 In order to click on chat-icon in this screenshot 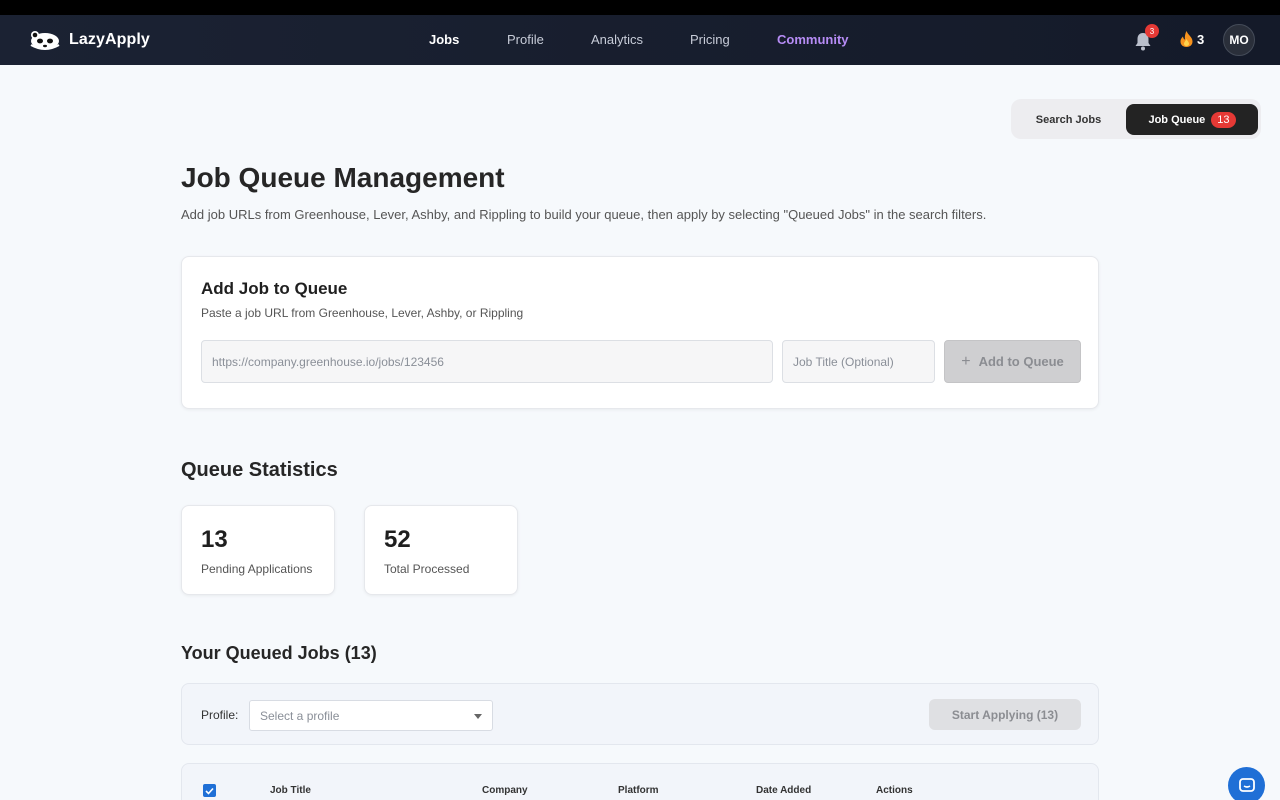, I will do `click(1246, 783)`.